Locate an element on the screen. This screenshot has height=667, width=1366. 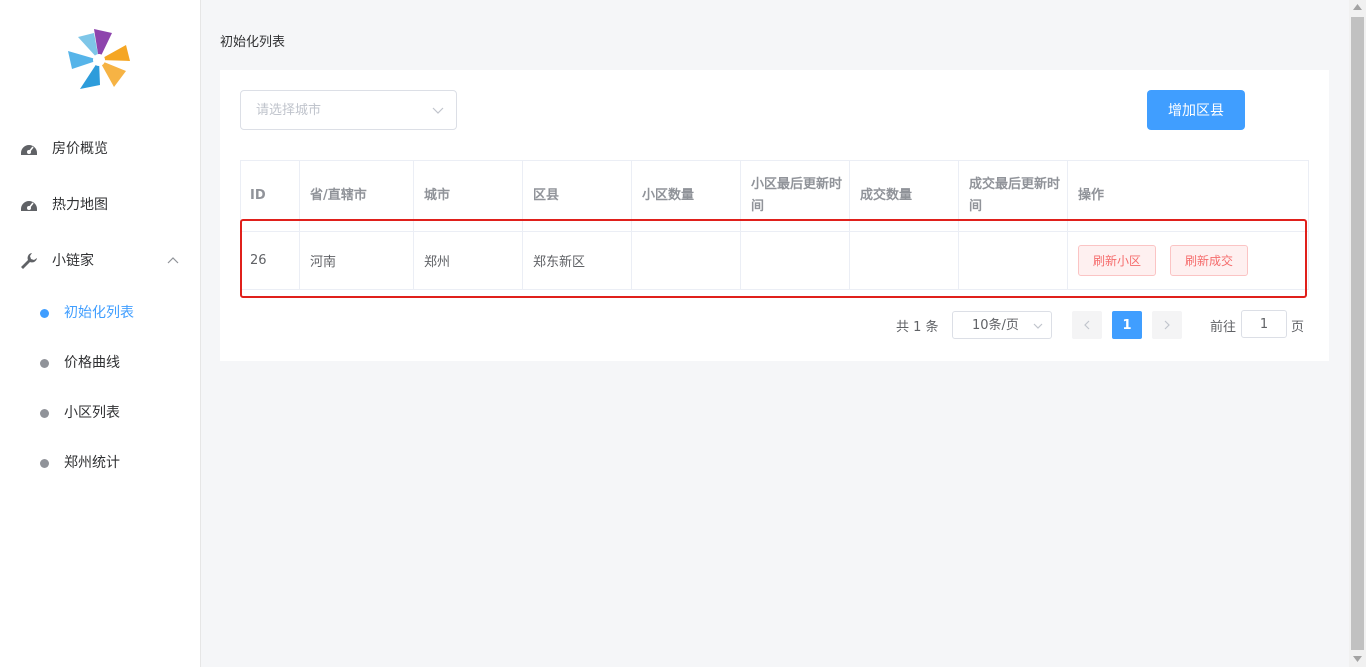
sidebar: 房价概览 热力地图 小链家 初始化列表 价格曲线 小区列表 郑州统计 is located at coordinates (100, 333).